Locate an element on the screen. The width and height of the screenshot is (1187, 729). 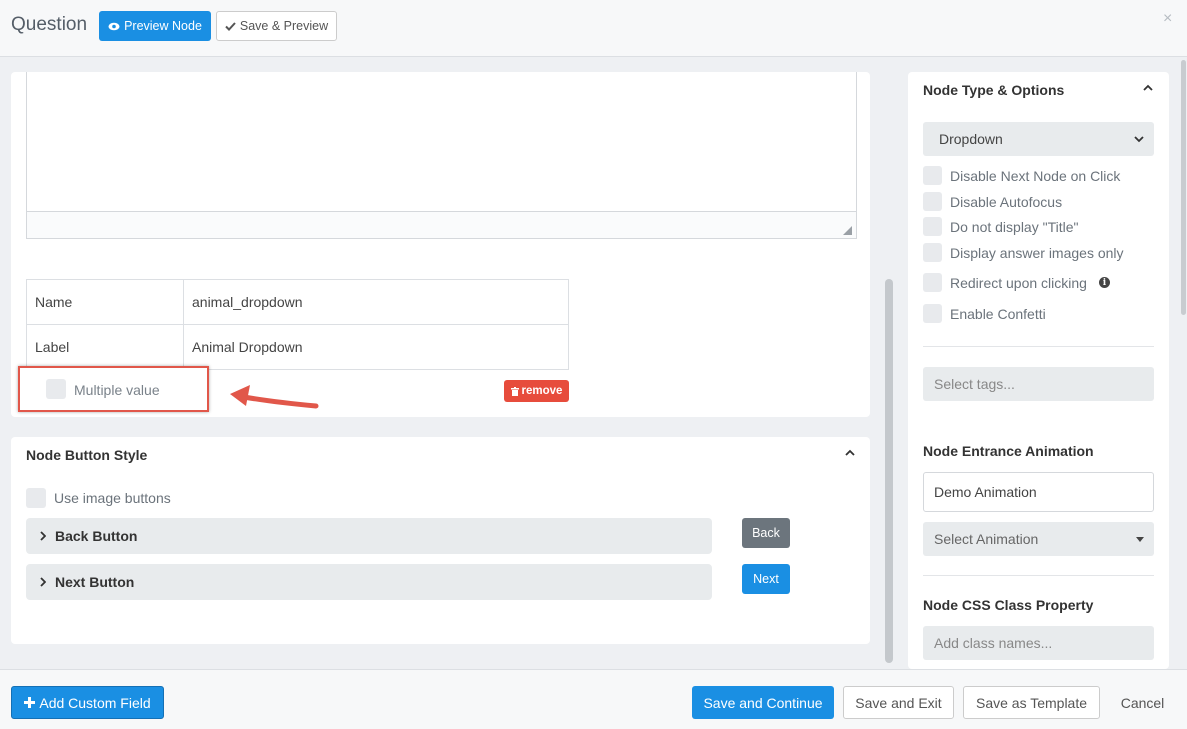
editor-footer is located at coordinates (441, 225).